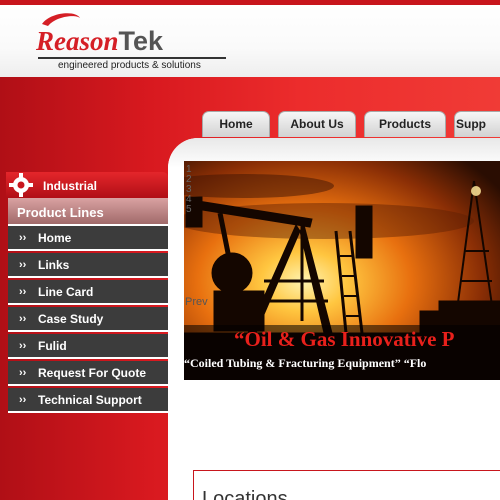  What do you see at coordinates (191, 210) in the screenshot?
I see `pager-item: 5` at bounding box center [191, 210].